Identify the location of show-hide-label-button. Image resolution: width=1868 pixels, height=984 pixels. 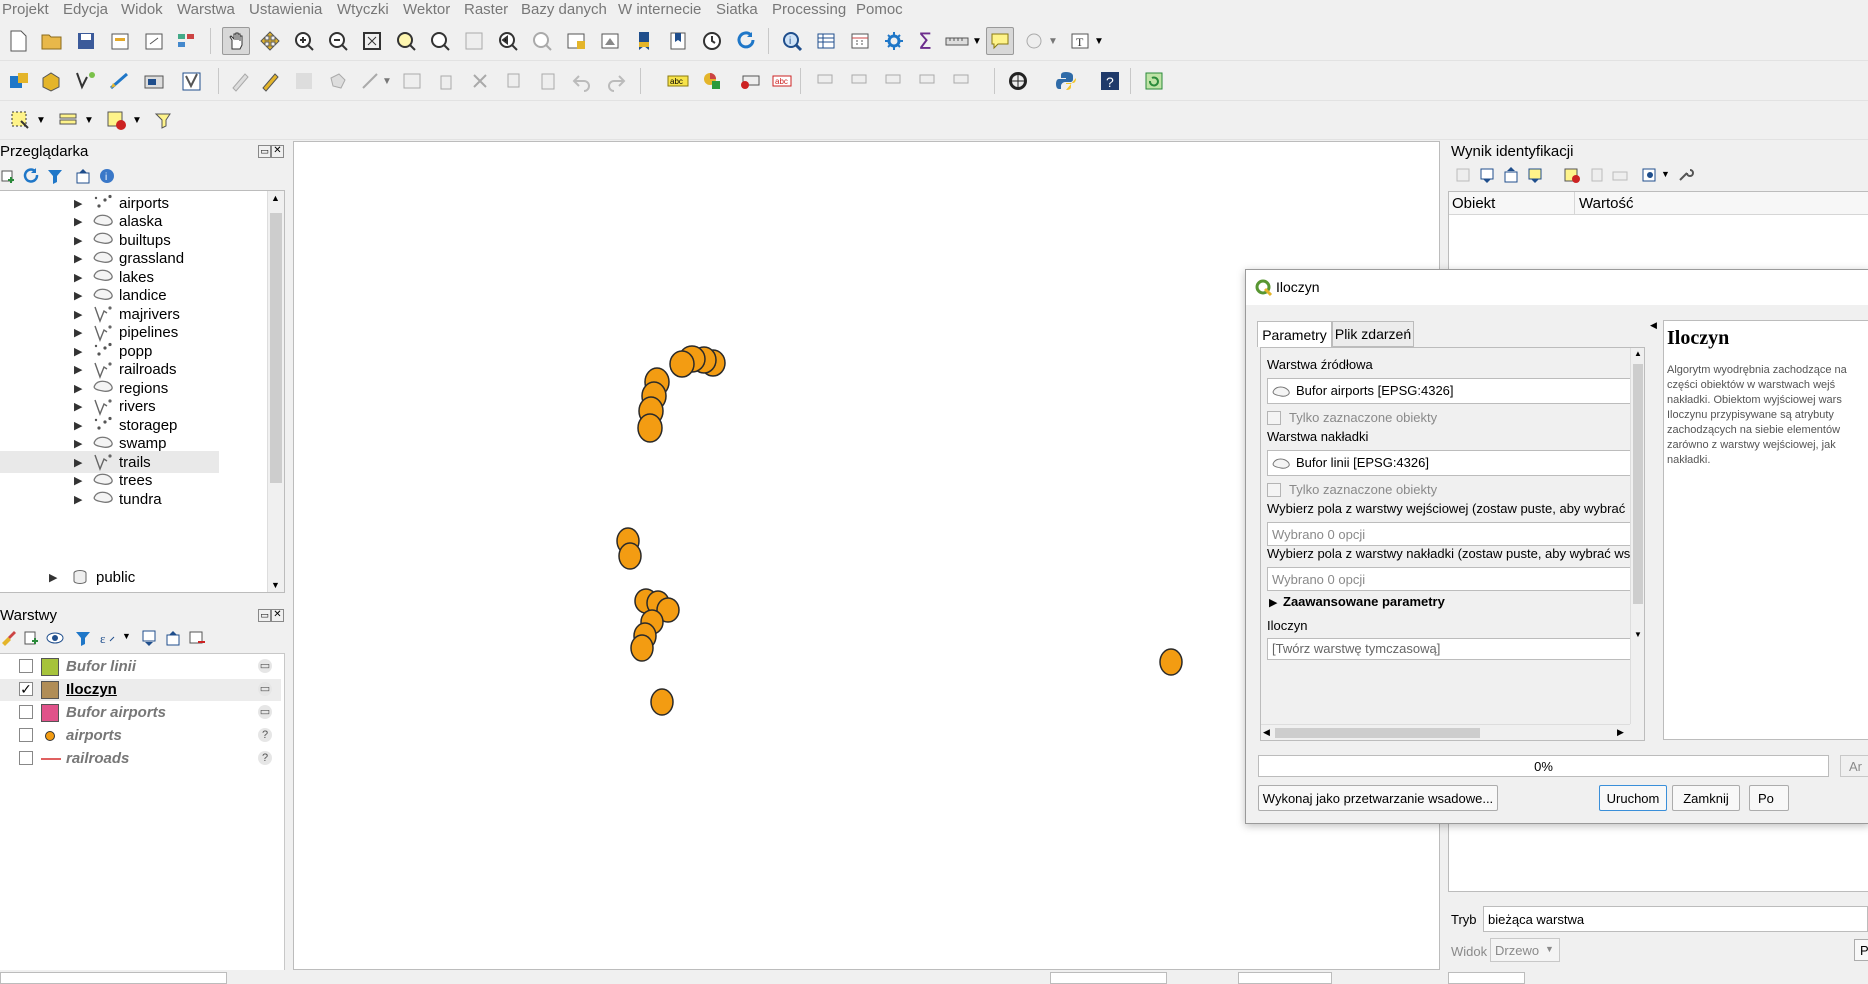
(962, 81).